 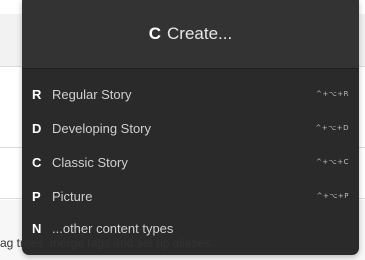 I want to click on menu-item-shortcut: ^+⌥+R, so click(x=332, y=94).